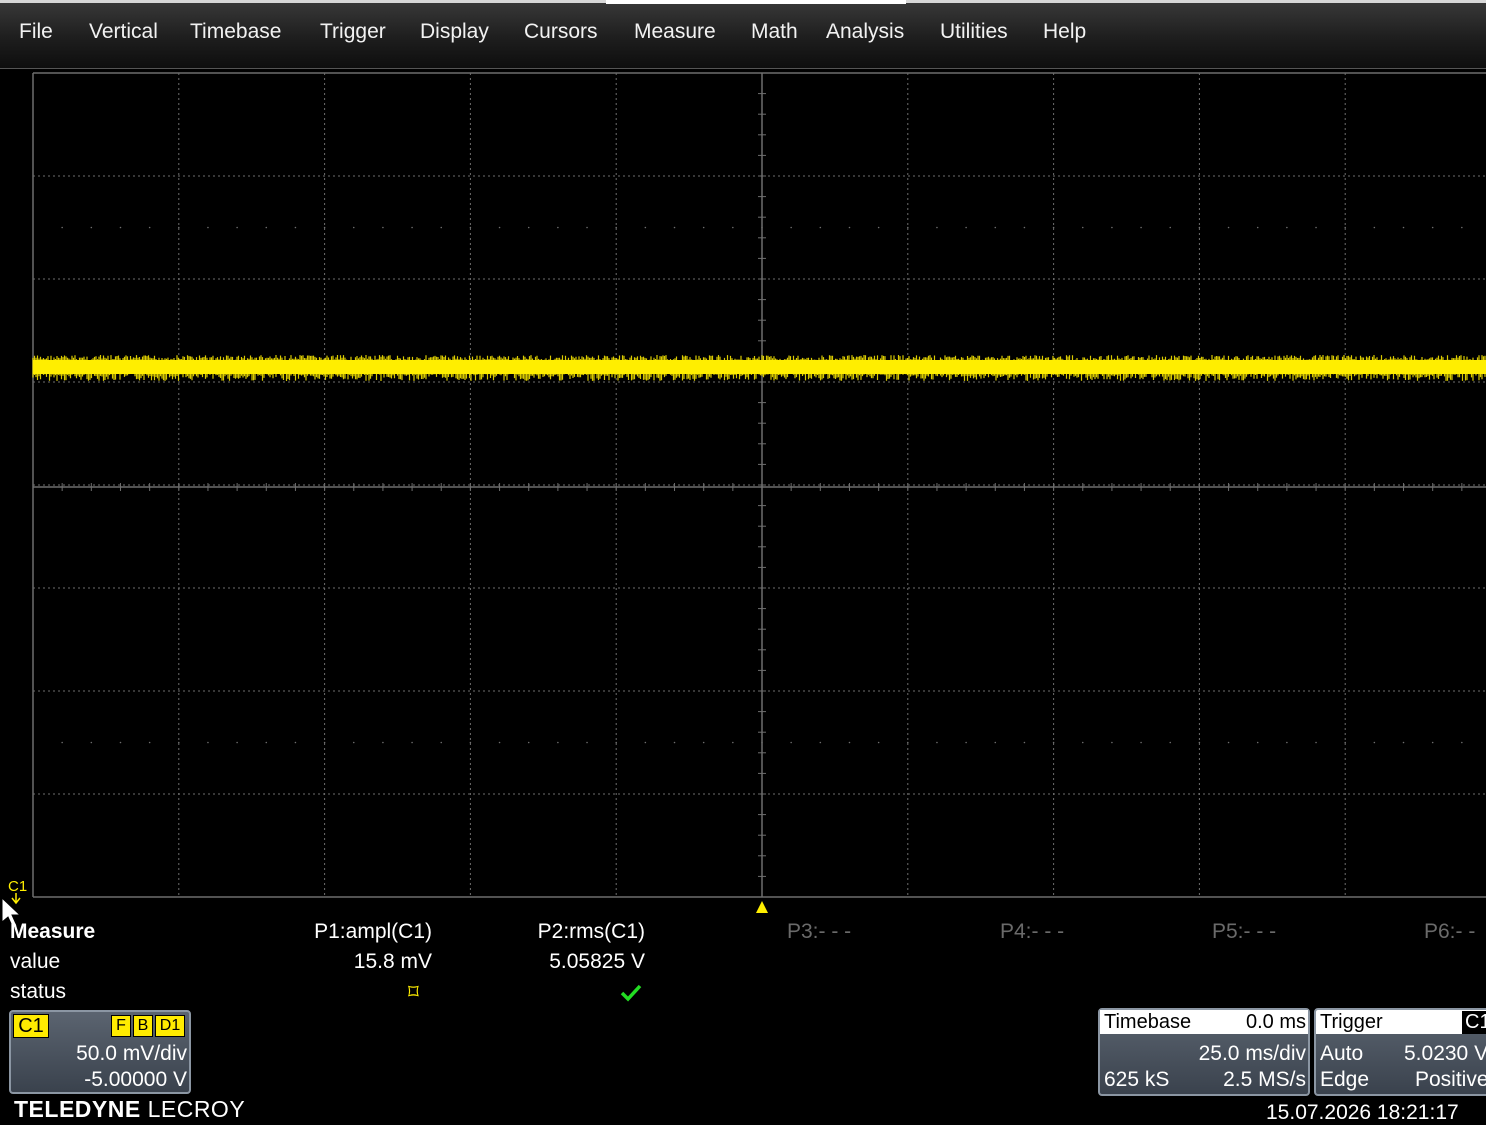  Describe the element at coordinates (1148, 1022) in the screenshot. I see `timebase-title: Timebase` at that location.